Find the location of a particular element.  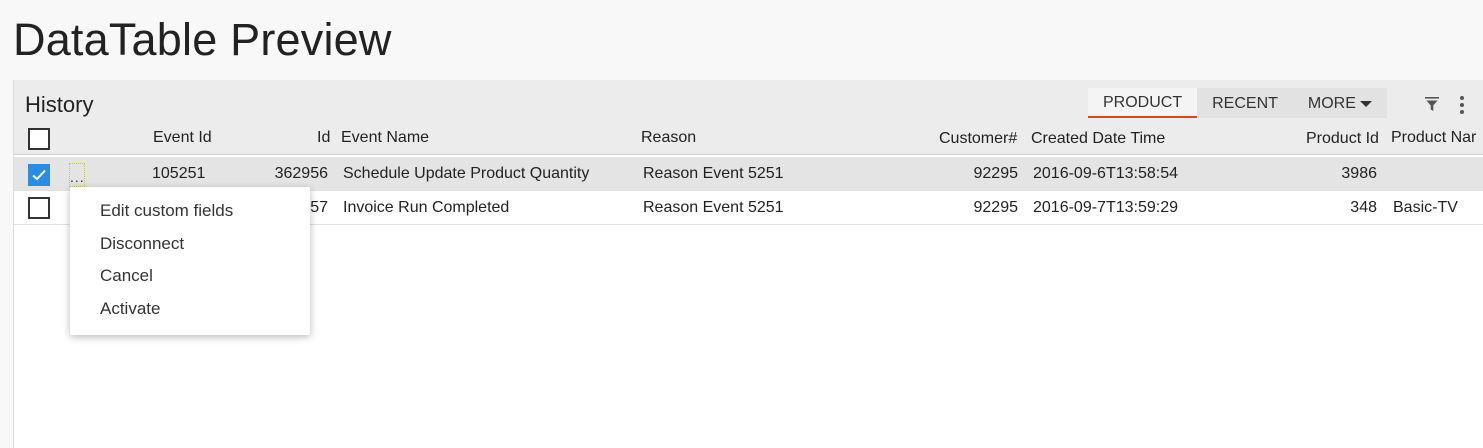

column-header-id: Id is located at coordinates (323, 138).